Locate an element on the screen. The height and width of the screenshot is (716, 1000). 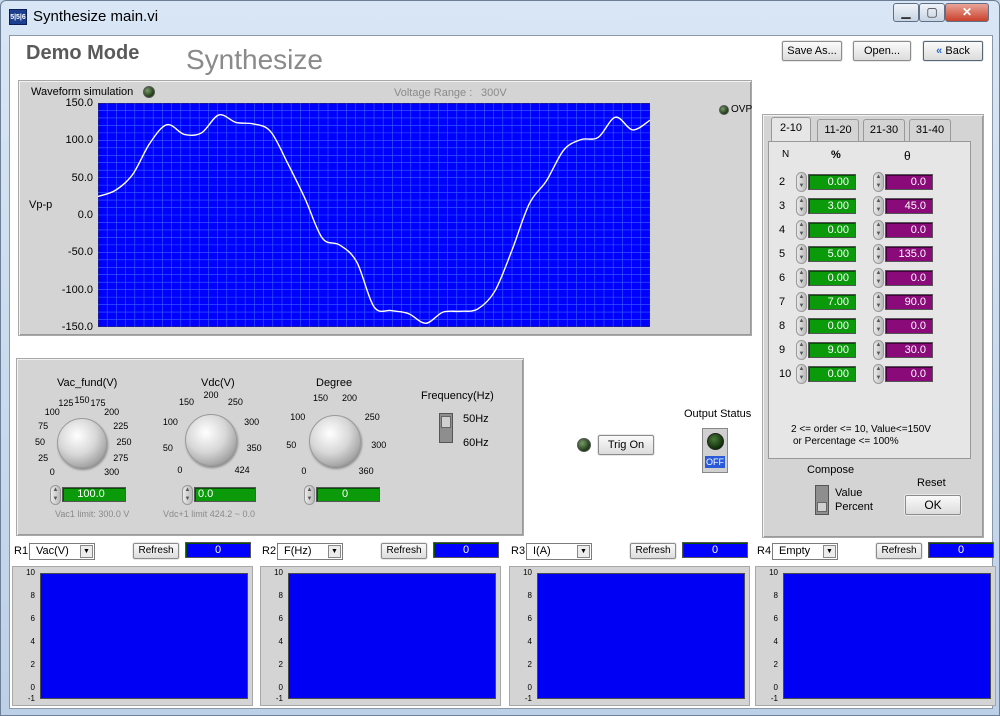
readout-id: R3 is located at coordinates (518, 551).